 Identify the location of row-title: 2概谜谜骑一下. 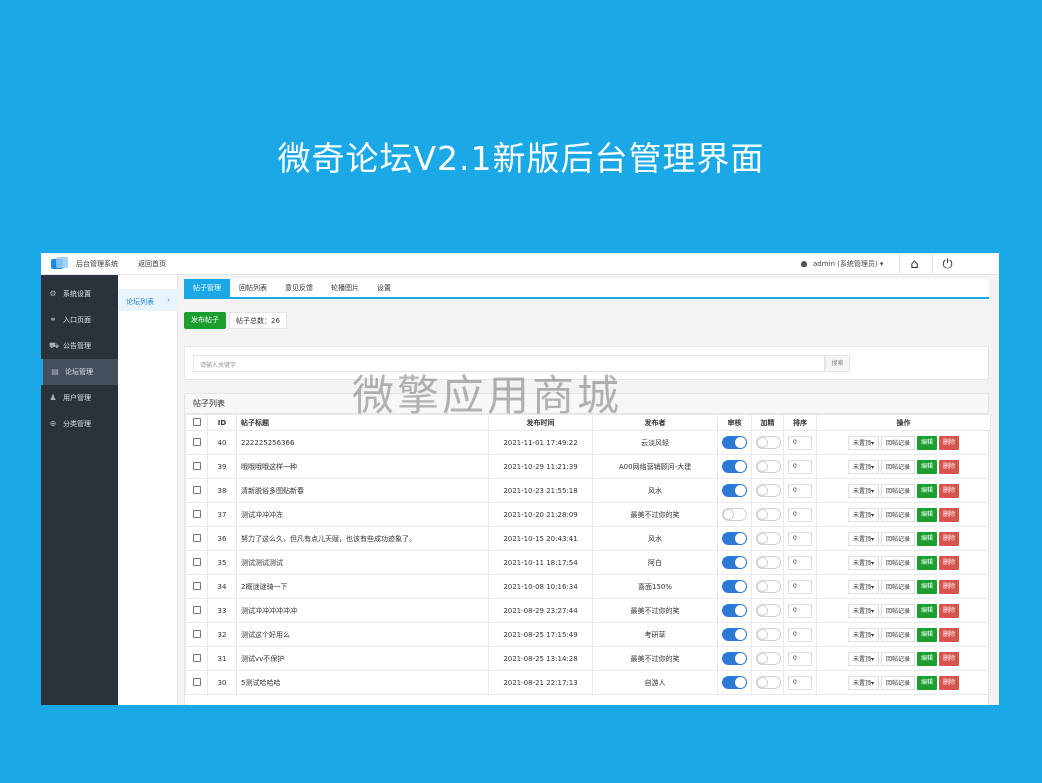
(362, 586).